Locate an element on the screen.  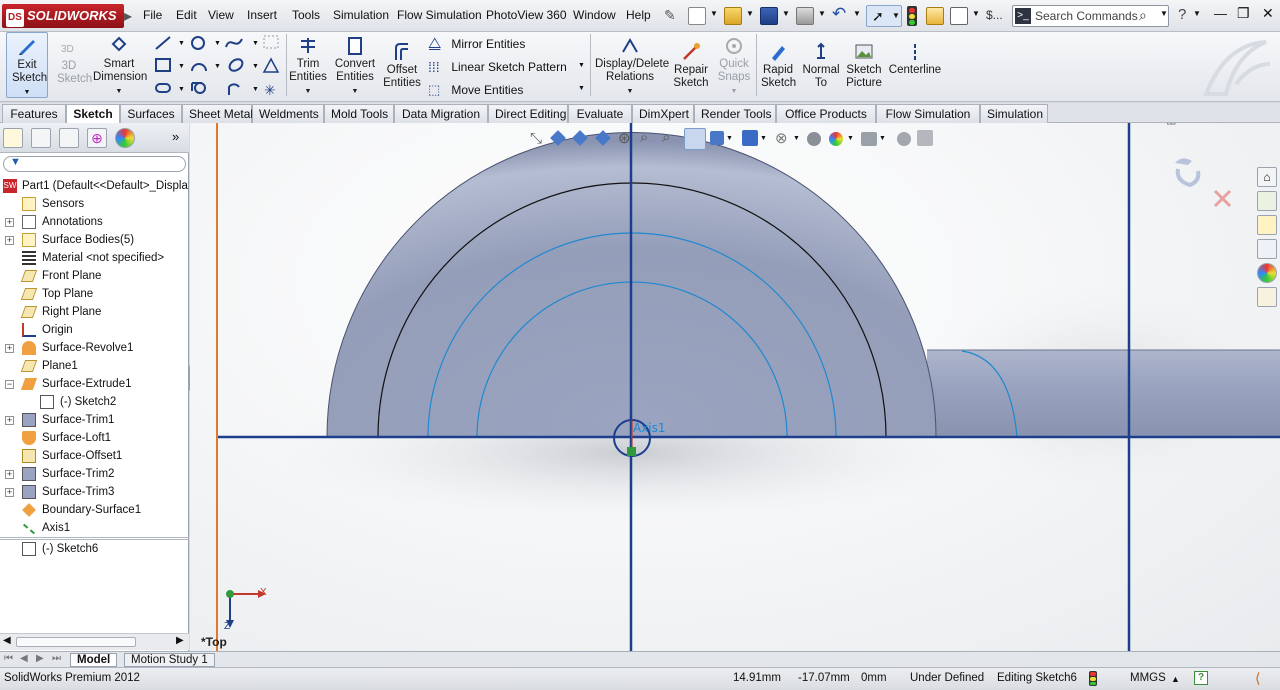
view-orientation-icon is located at coordinates (717, 138).